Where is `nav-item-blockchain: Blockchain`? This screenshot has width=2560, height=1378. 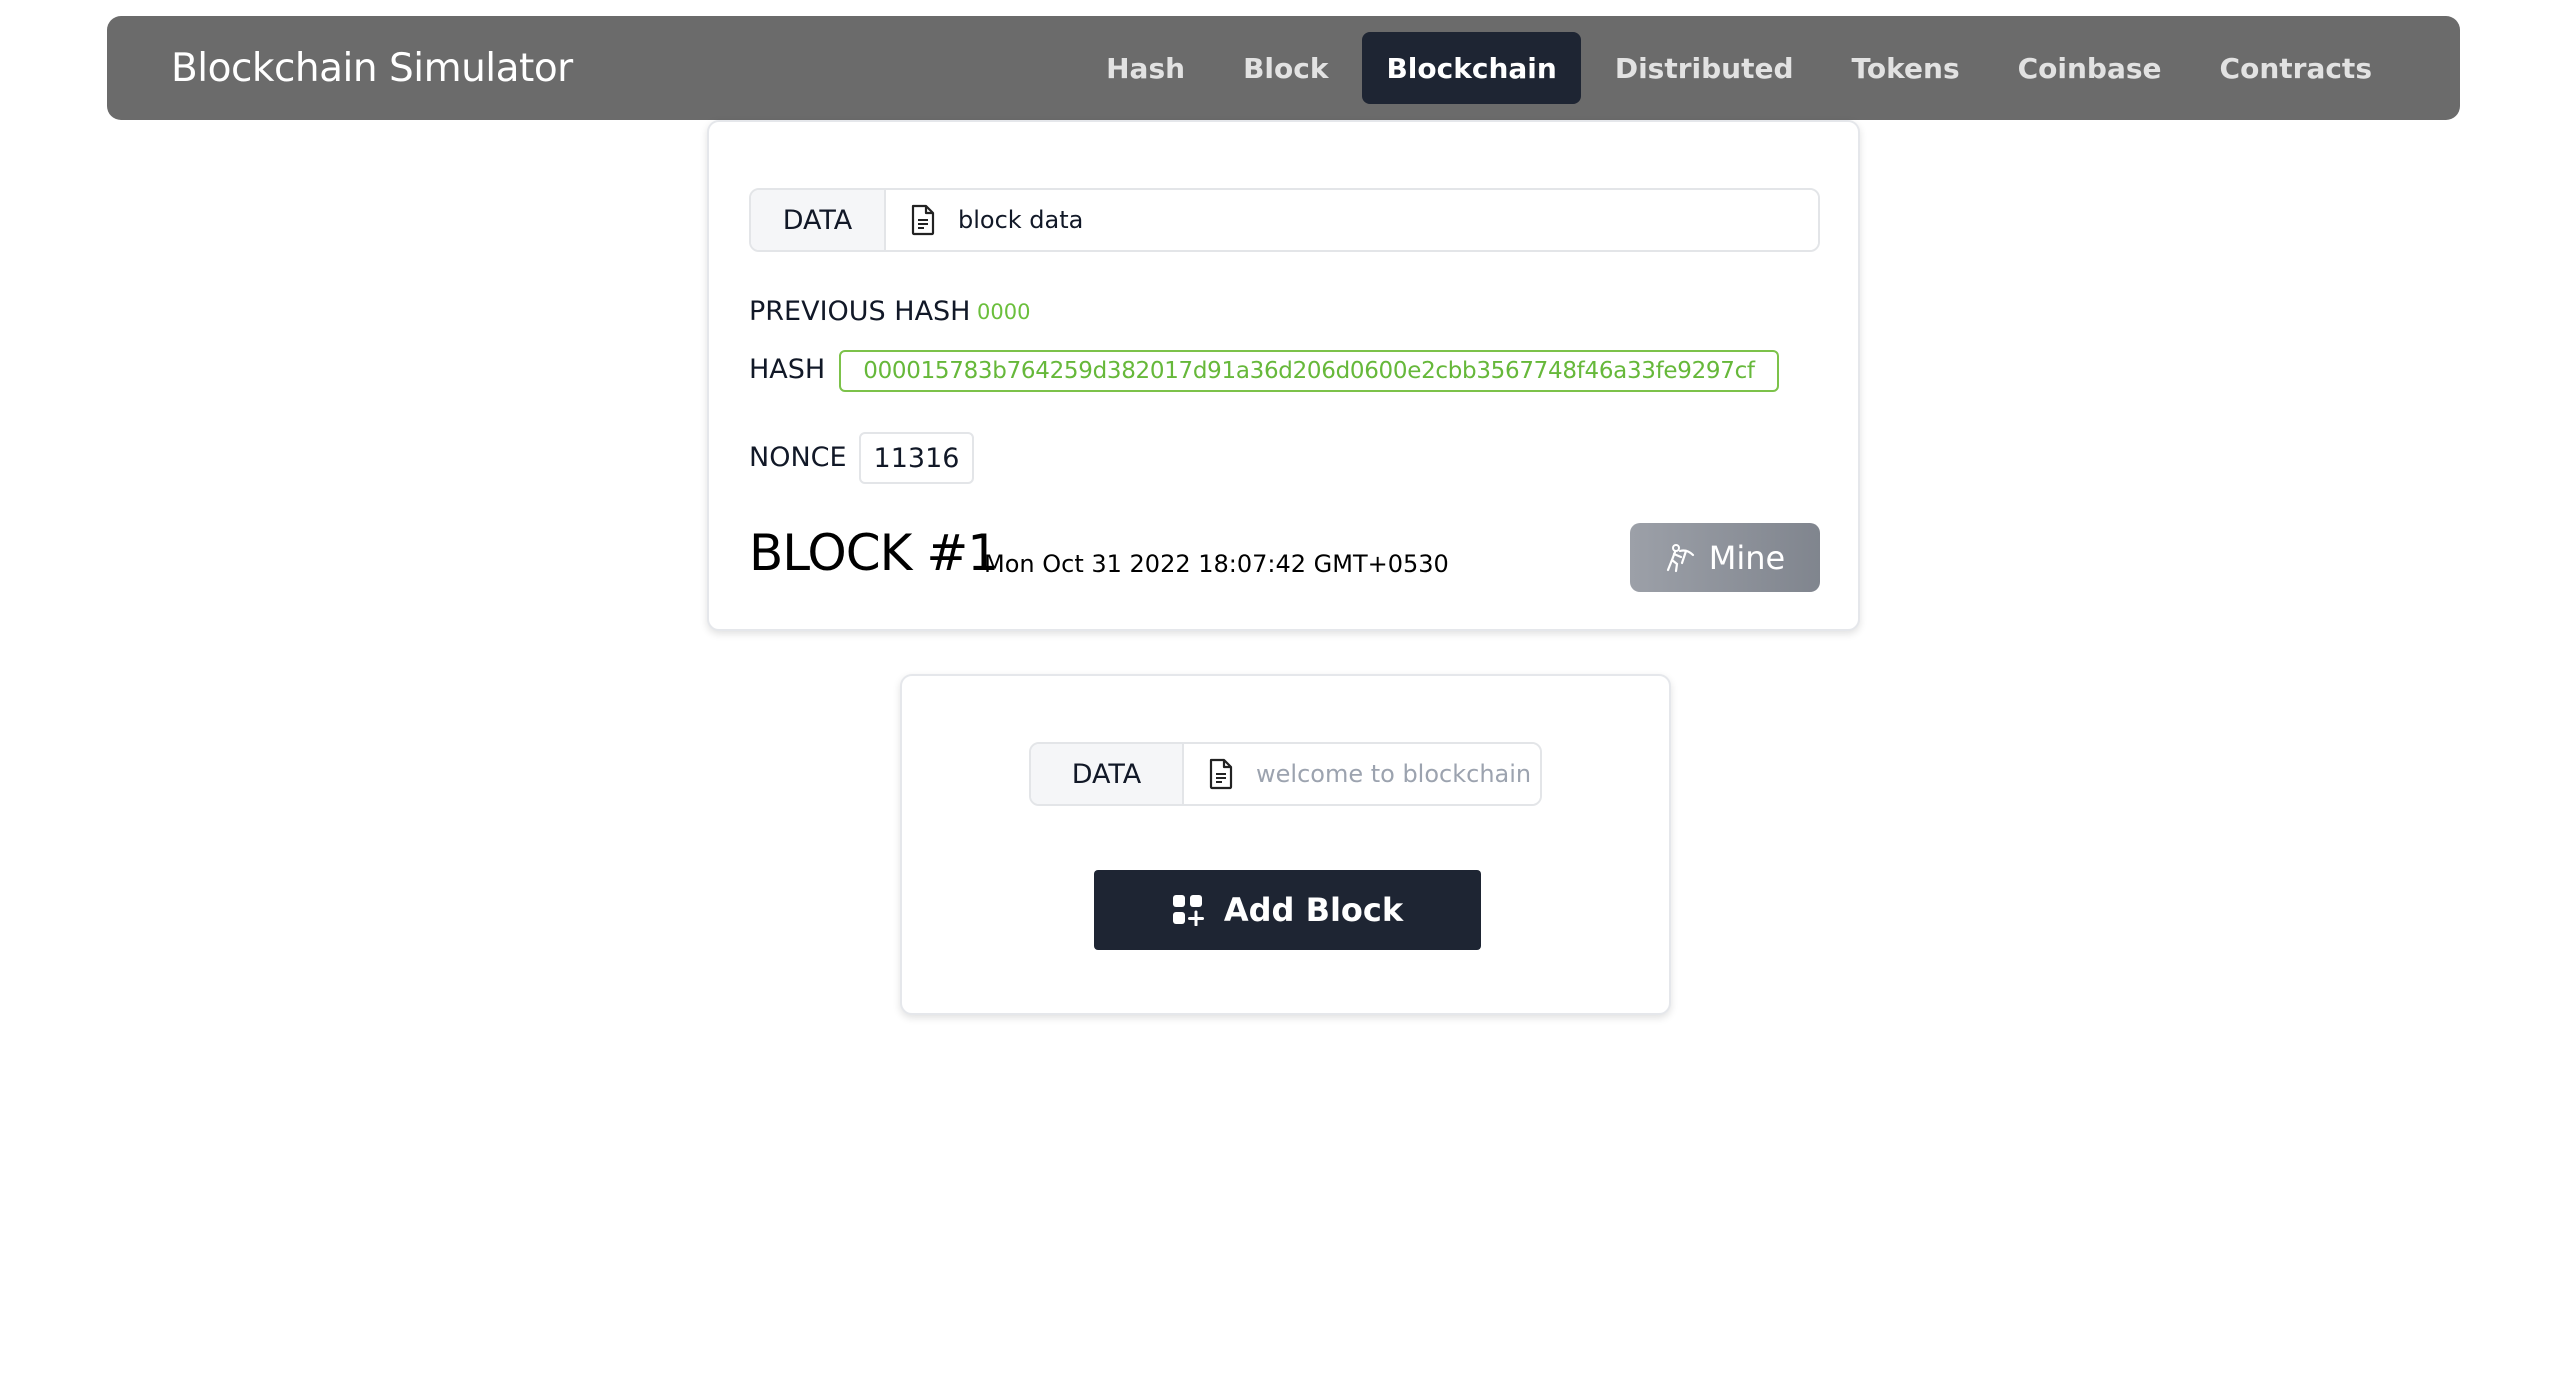
nav-item-blockchain: Blockchain is located at coordinates (1471, 68).